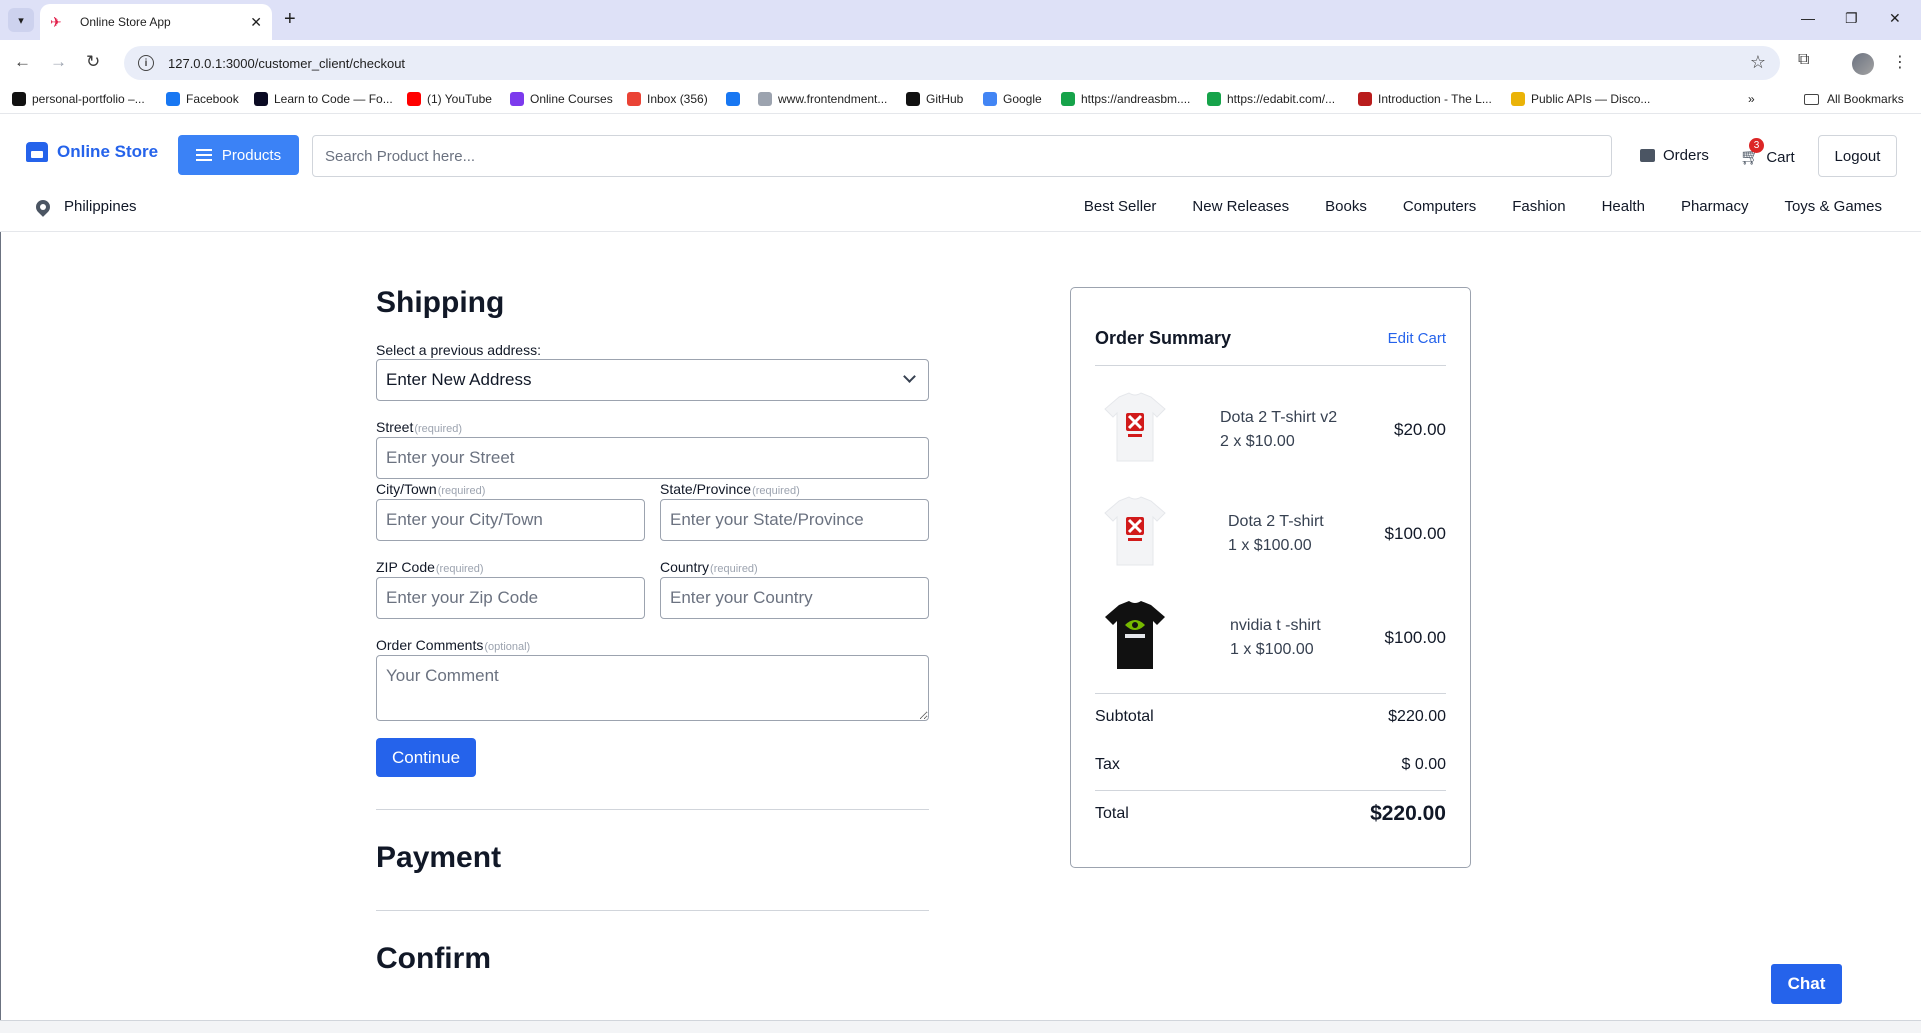  Describe the element at coordinates (510, 598) in the screenshot. I see `zip-input` at that location.